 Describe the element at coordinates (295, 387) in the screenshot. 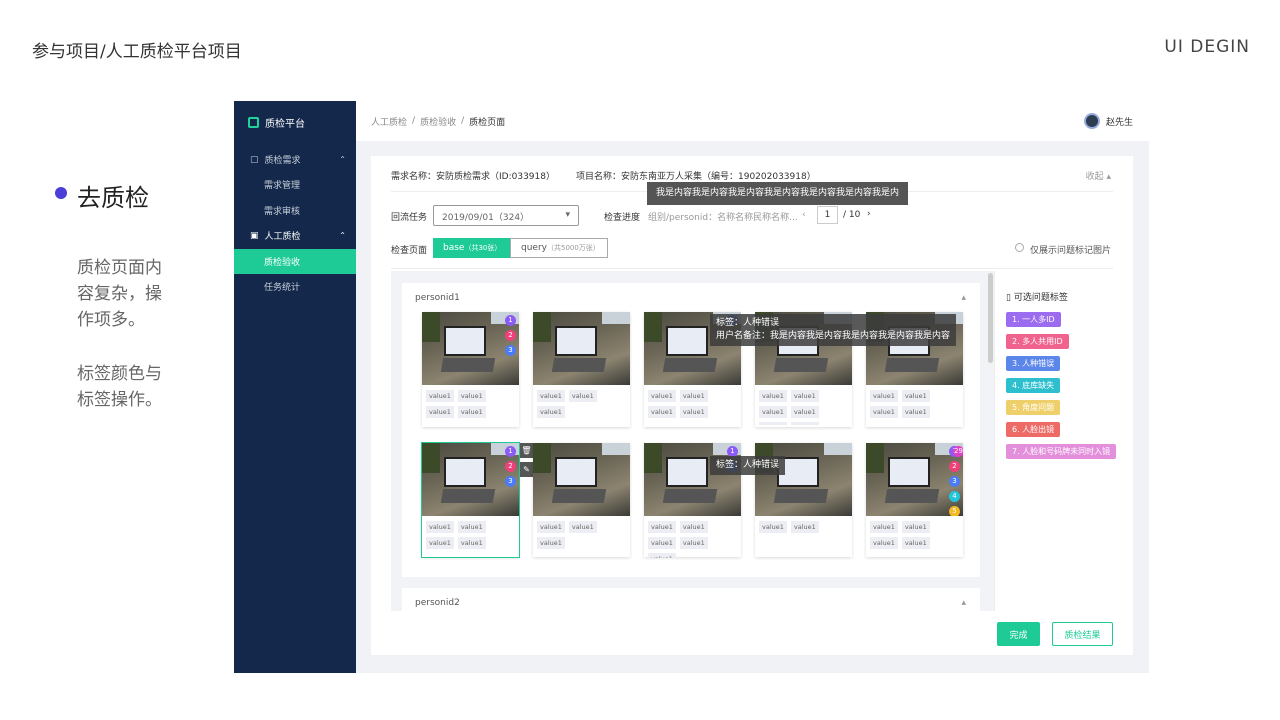

I see `sidebar: 质检平台 ▢ 质检需求 ⌃ 需求管理 需求审核 ▣ 人工质检 ⌃ 质检验收 任务统计` at that location.